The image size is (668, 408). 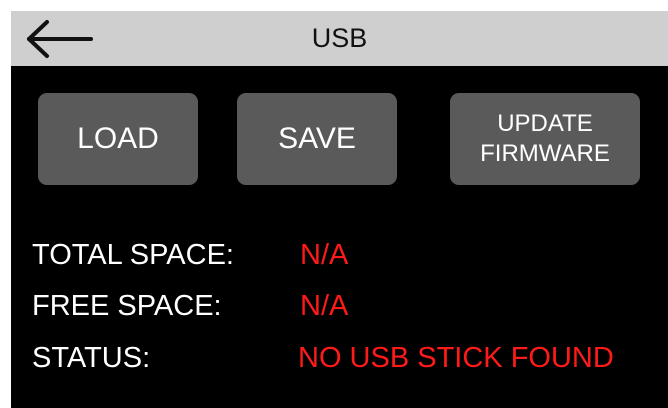 I want to click on update-firmware-button: UPDATE FIRMWARE, so click(x=545, y=139).